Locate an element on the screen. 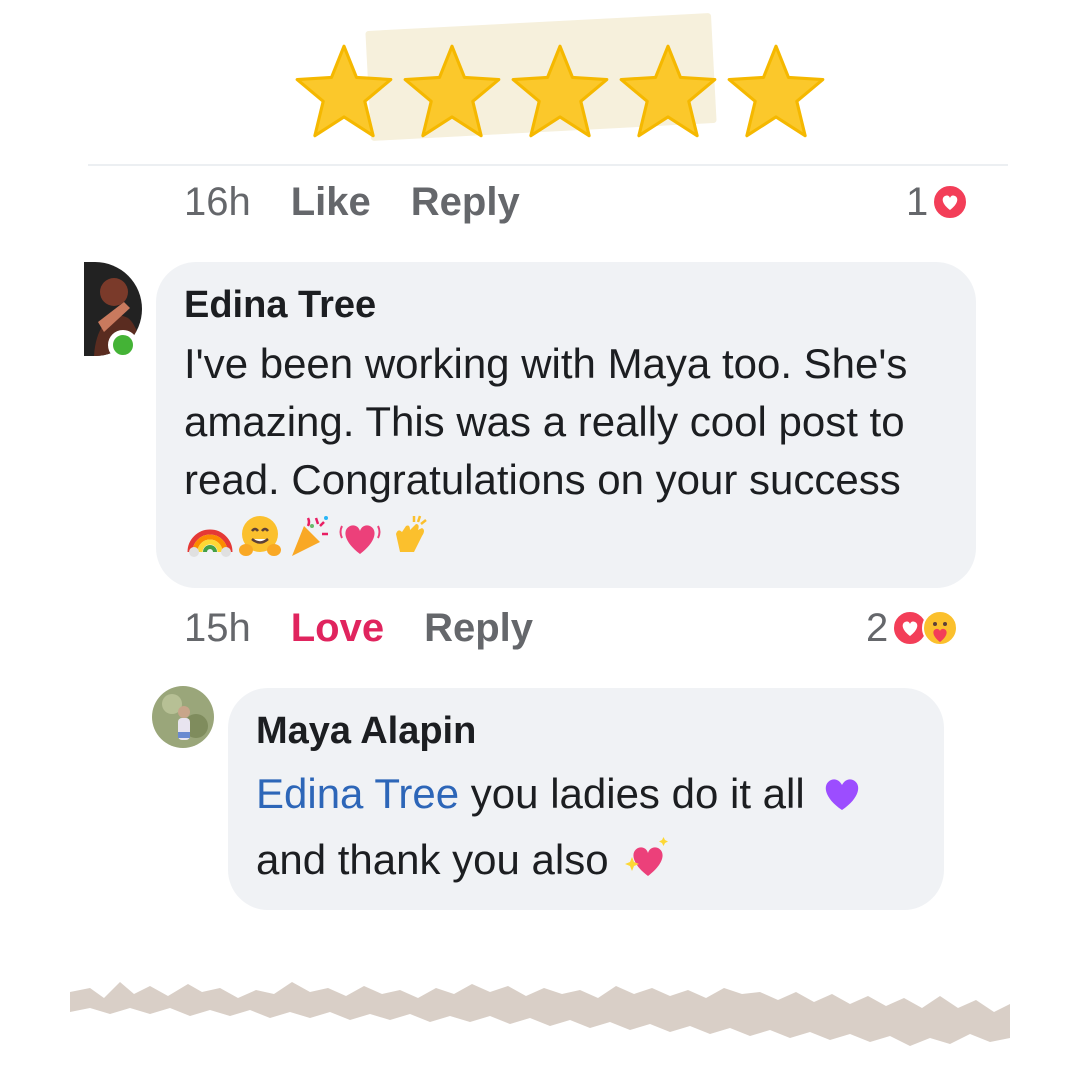 The image size is (1080, 1080). purple-heart-emoji-icon is located at coordinates (842, 794).